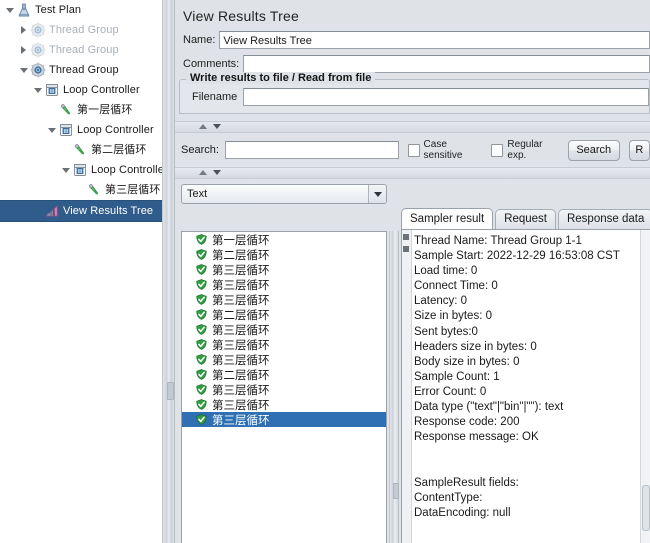  Describe the element at coordinates (394, 387) in the screenshot. I see `results-split-divider` at that location.